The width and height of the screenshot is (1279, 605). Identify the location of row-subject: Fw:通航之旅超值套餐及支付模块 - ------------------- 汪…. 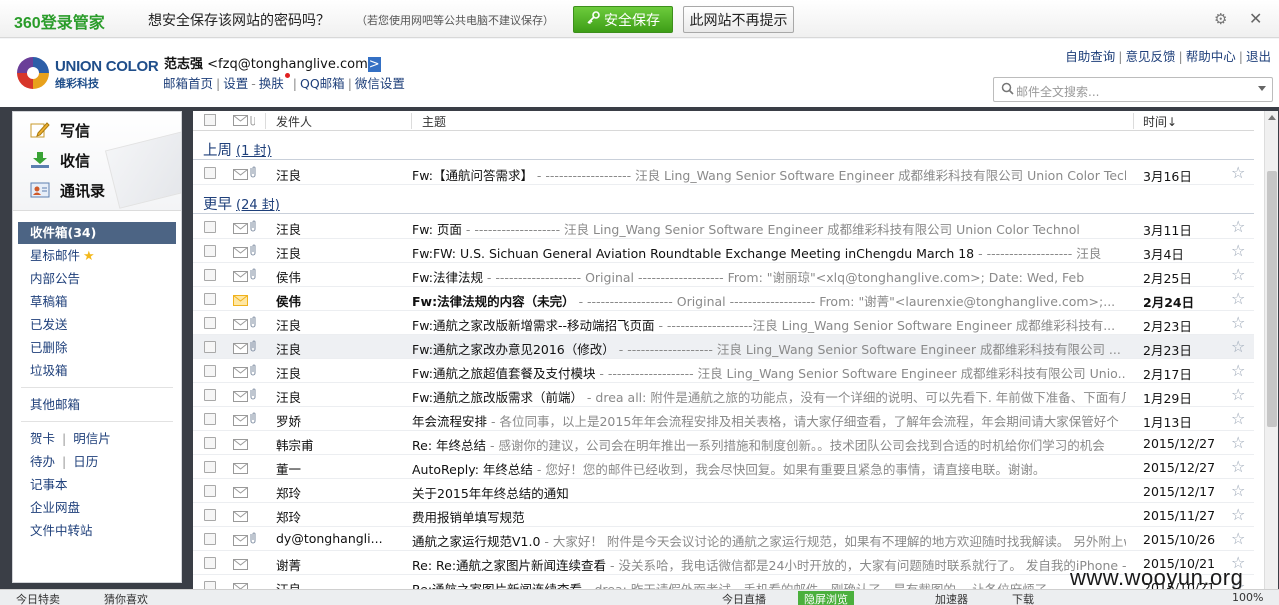
(769, 372).